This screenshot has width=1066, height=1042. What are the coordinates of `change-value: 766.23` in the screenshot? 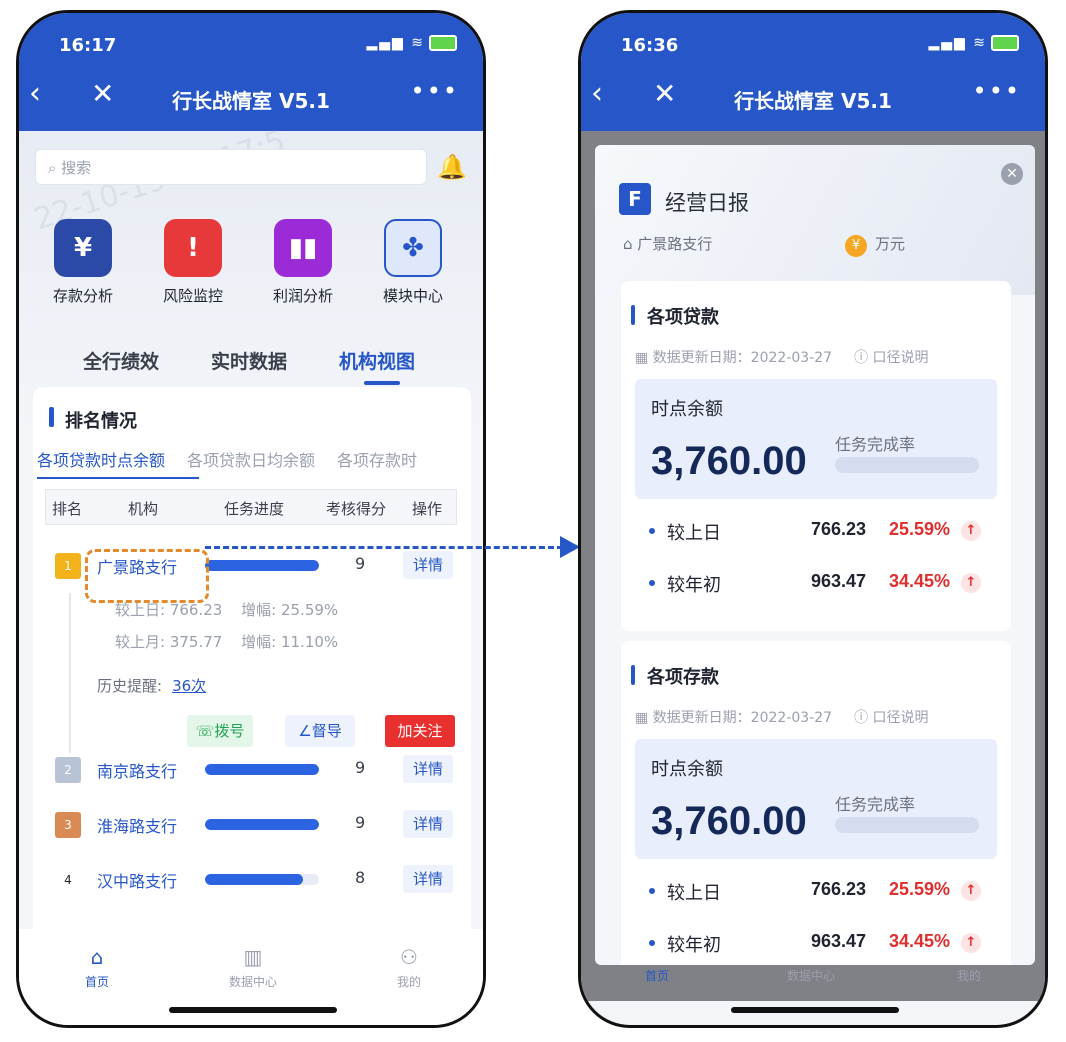 It's located at (839, 889).